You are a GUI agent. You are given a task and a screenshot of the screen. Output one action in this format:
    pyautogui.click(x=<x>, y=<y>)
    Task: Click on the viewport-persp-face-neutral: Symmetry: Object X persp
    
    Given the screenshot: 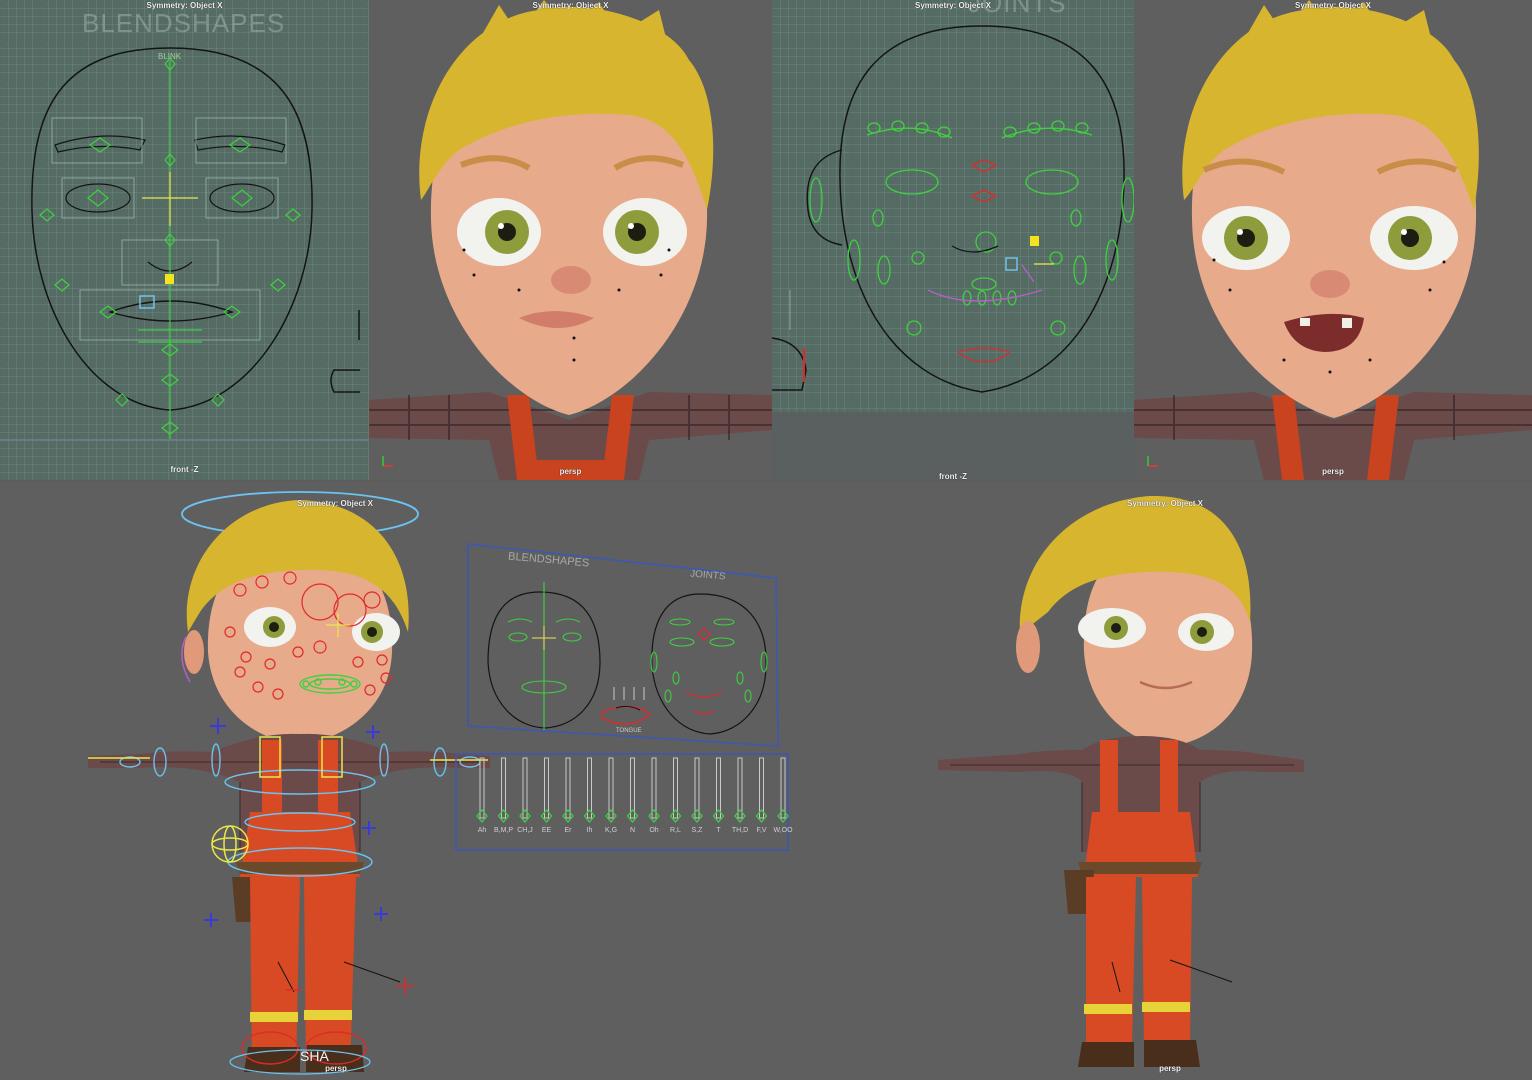 What is the action you would take?
    pyautogui.click(x=570, y=240)
    